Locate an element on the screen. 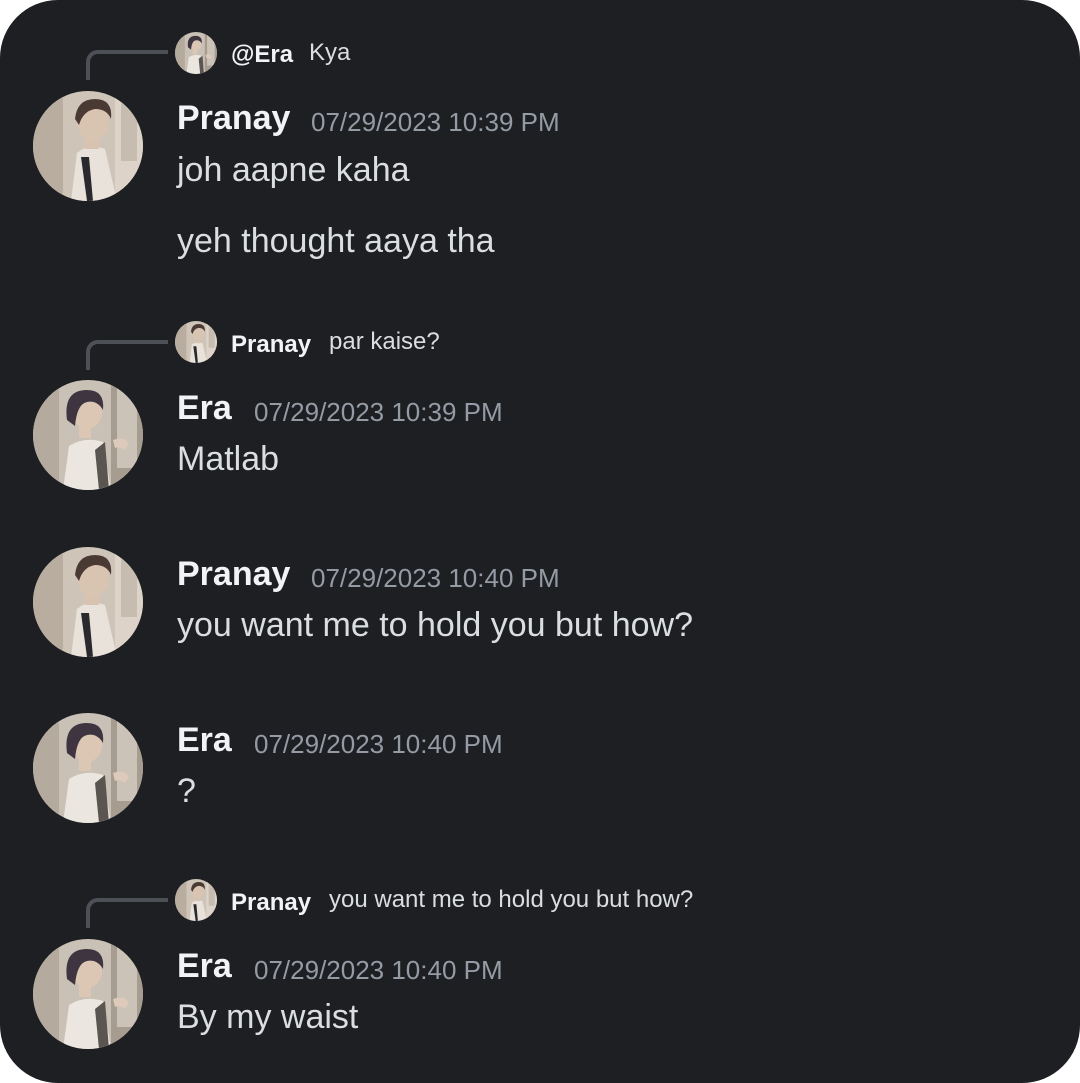 The height and width of the screenshot is (1083, 1080). author-name: Era is located at coordinates (204, 966).